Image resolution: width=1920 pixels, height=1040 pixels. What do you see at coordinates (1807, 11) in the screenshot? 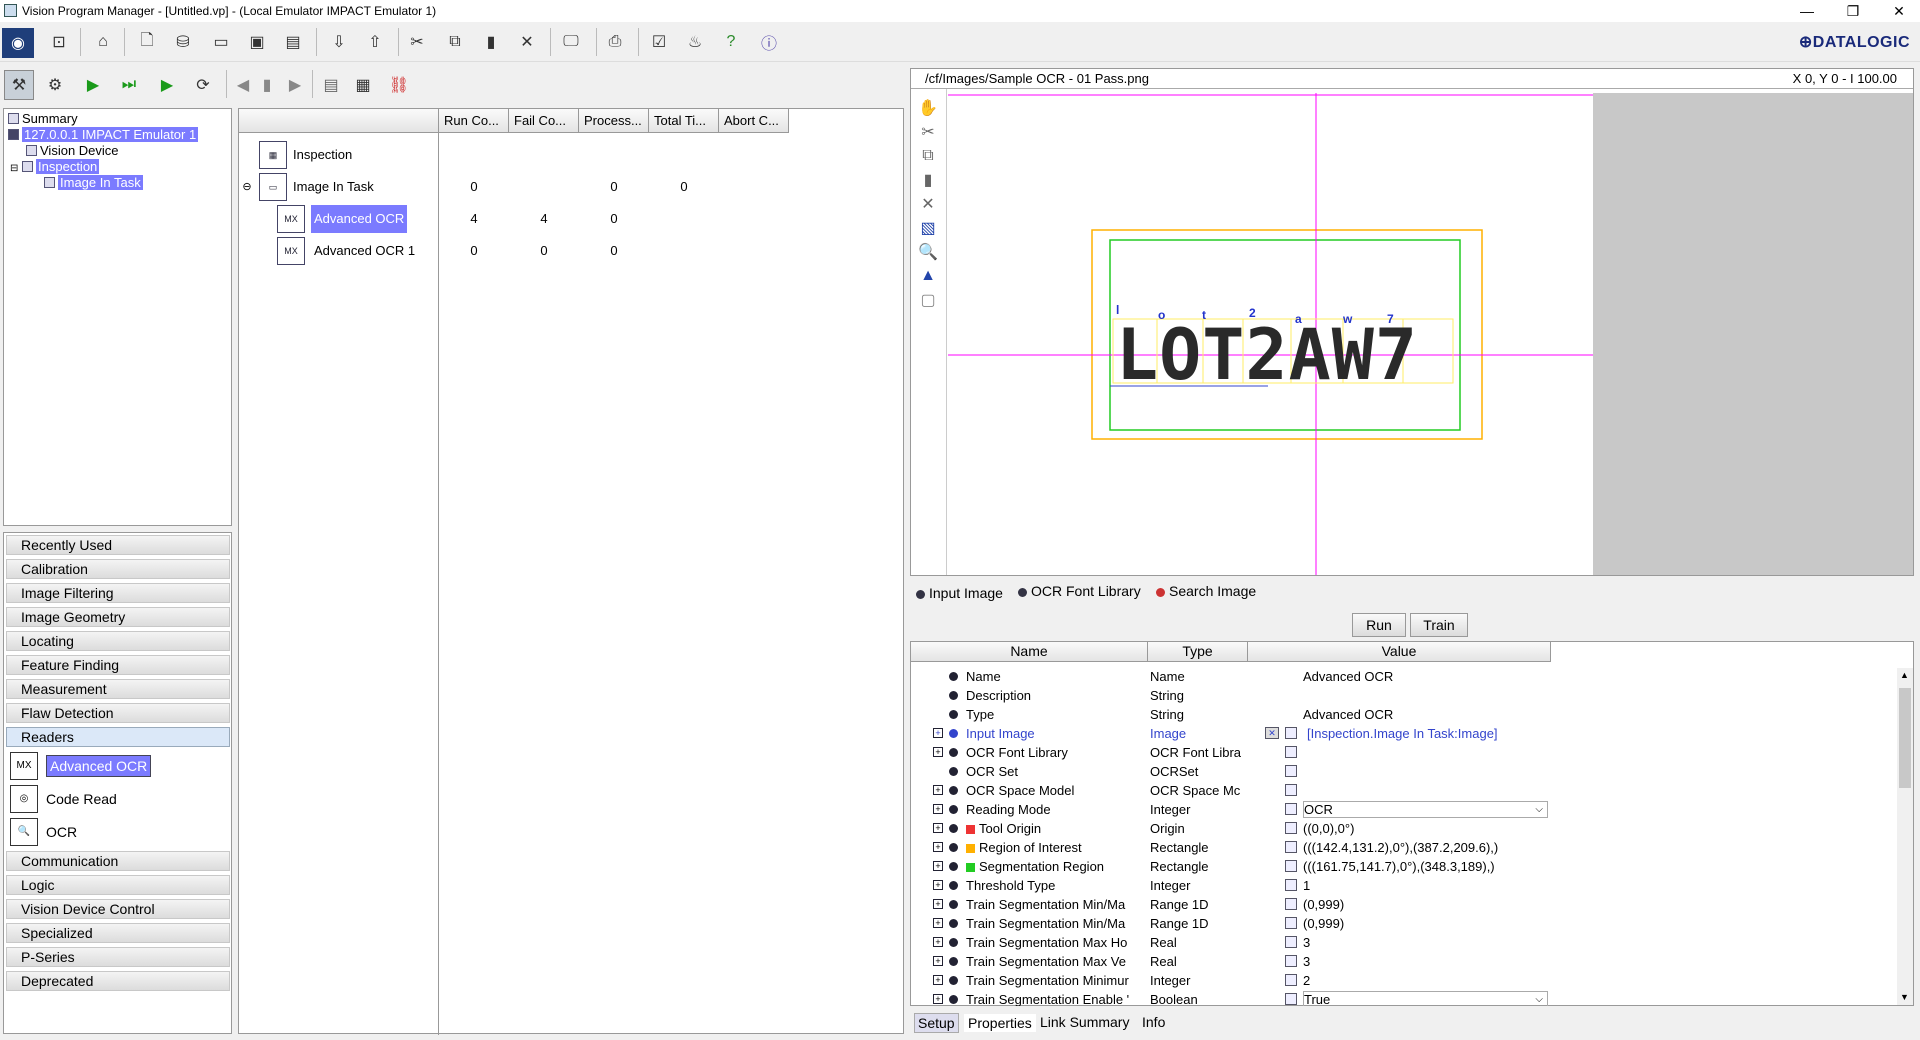
I see `minimize-button: —` at bounding box center [1807, 11].